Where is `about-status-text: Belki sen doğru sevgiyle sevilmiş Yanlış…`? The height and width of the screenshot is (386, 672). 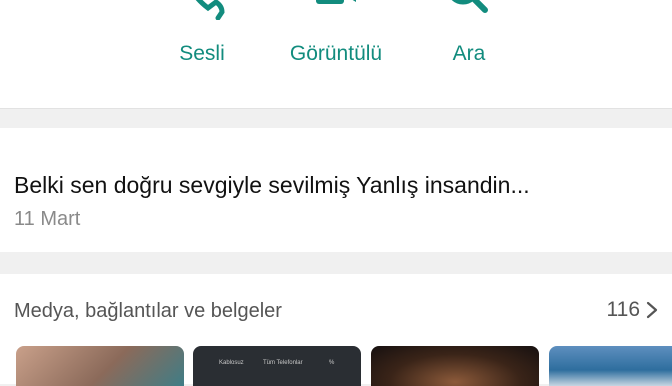
about-status-text: Belki sen doğru sevgiyle sevilmiş Yanlış… is located at coordinates (272, 185).